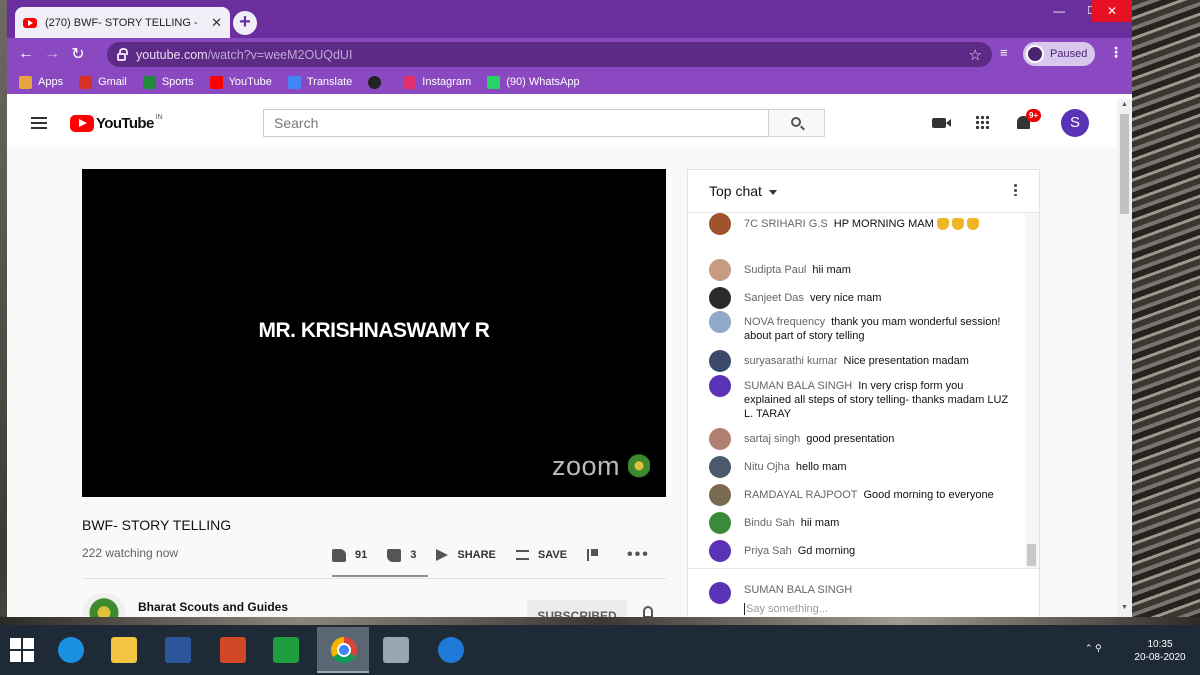 The width and height of the screenshot is (1200, 675). What do you see at coordinates (82, 123) in the screenshot?
I see `youtube-play-icon` at bounding box center [82, 123].